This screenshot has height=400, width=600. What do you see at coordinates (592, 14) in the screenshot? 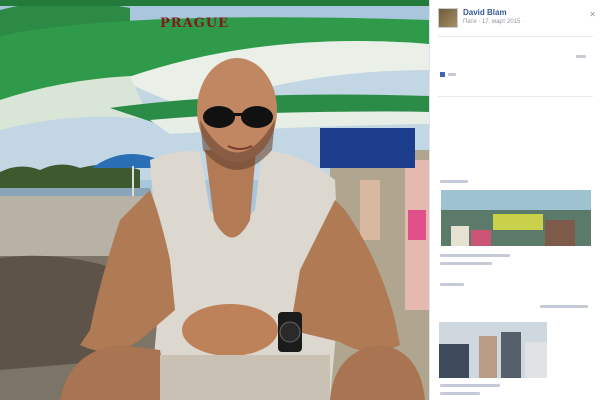
I see `close-icon: ✕` at bounding box center [592, 14].